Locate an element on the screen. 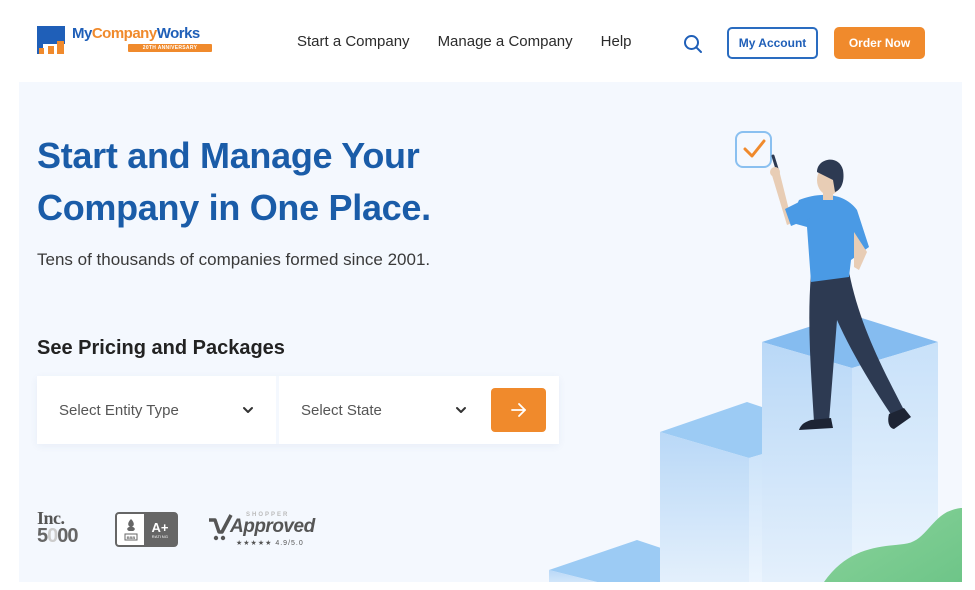 The width and height of the screenshot is (975, 590). my-account-button: My Account is located at coordinates (772, 43).